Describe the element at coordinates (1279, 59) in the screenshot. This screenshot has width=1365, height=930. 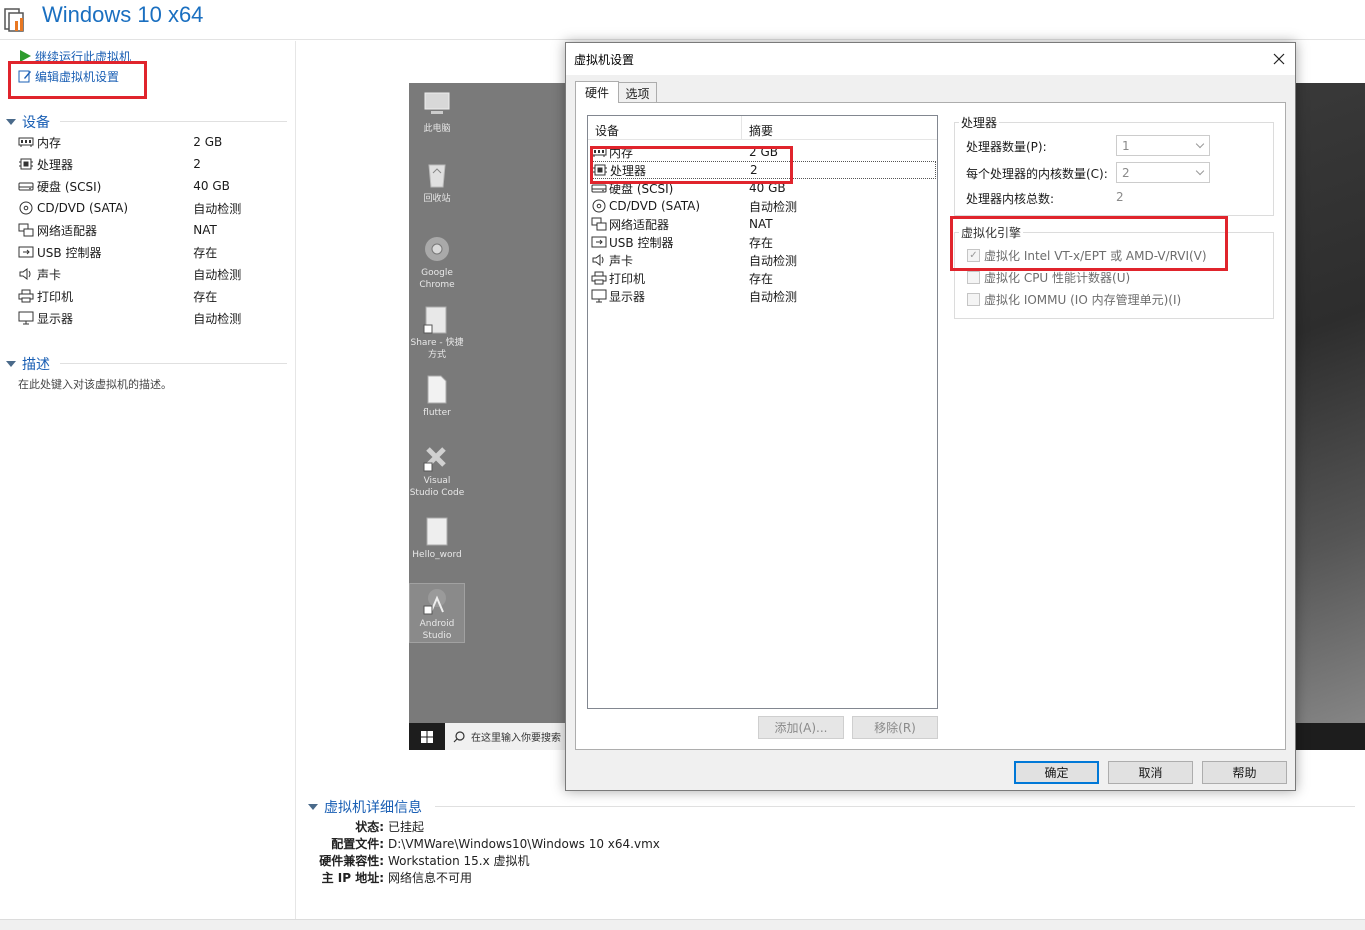
I see `close-icon` at that location.